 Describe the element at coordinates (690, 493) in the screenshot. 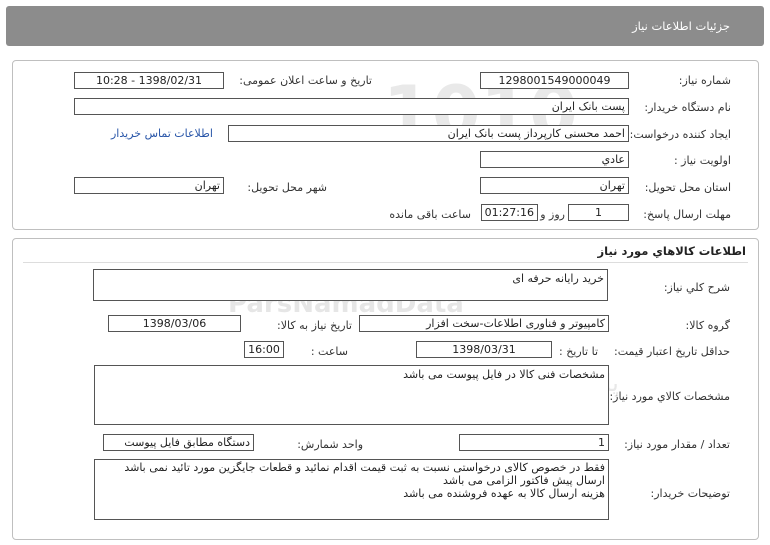

I see `notes-label: توضیحات خریدار:` at that location.